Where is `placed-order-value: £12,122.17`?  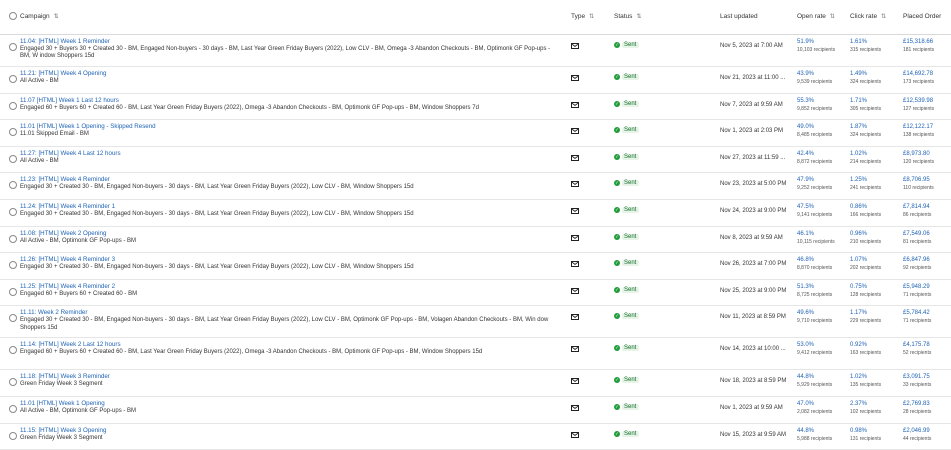 placed-order-value: £12,122.17 is located at coordinates (918, 127).